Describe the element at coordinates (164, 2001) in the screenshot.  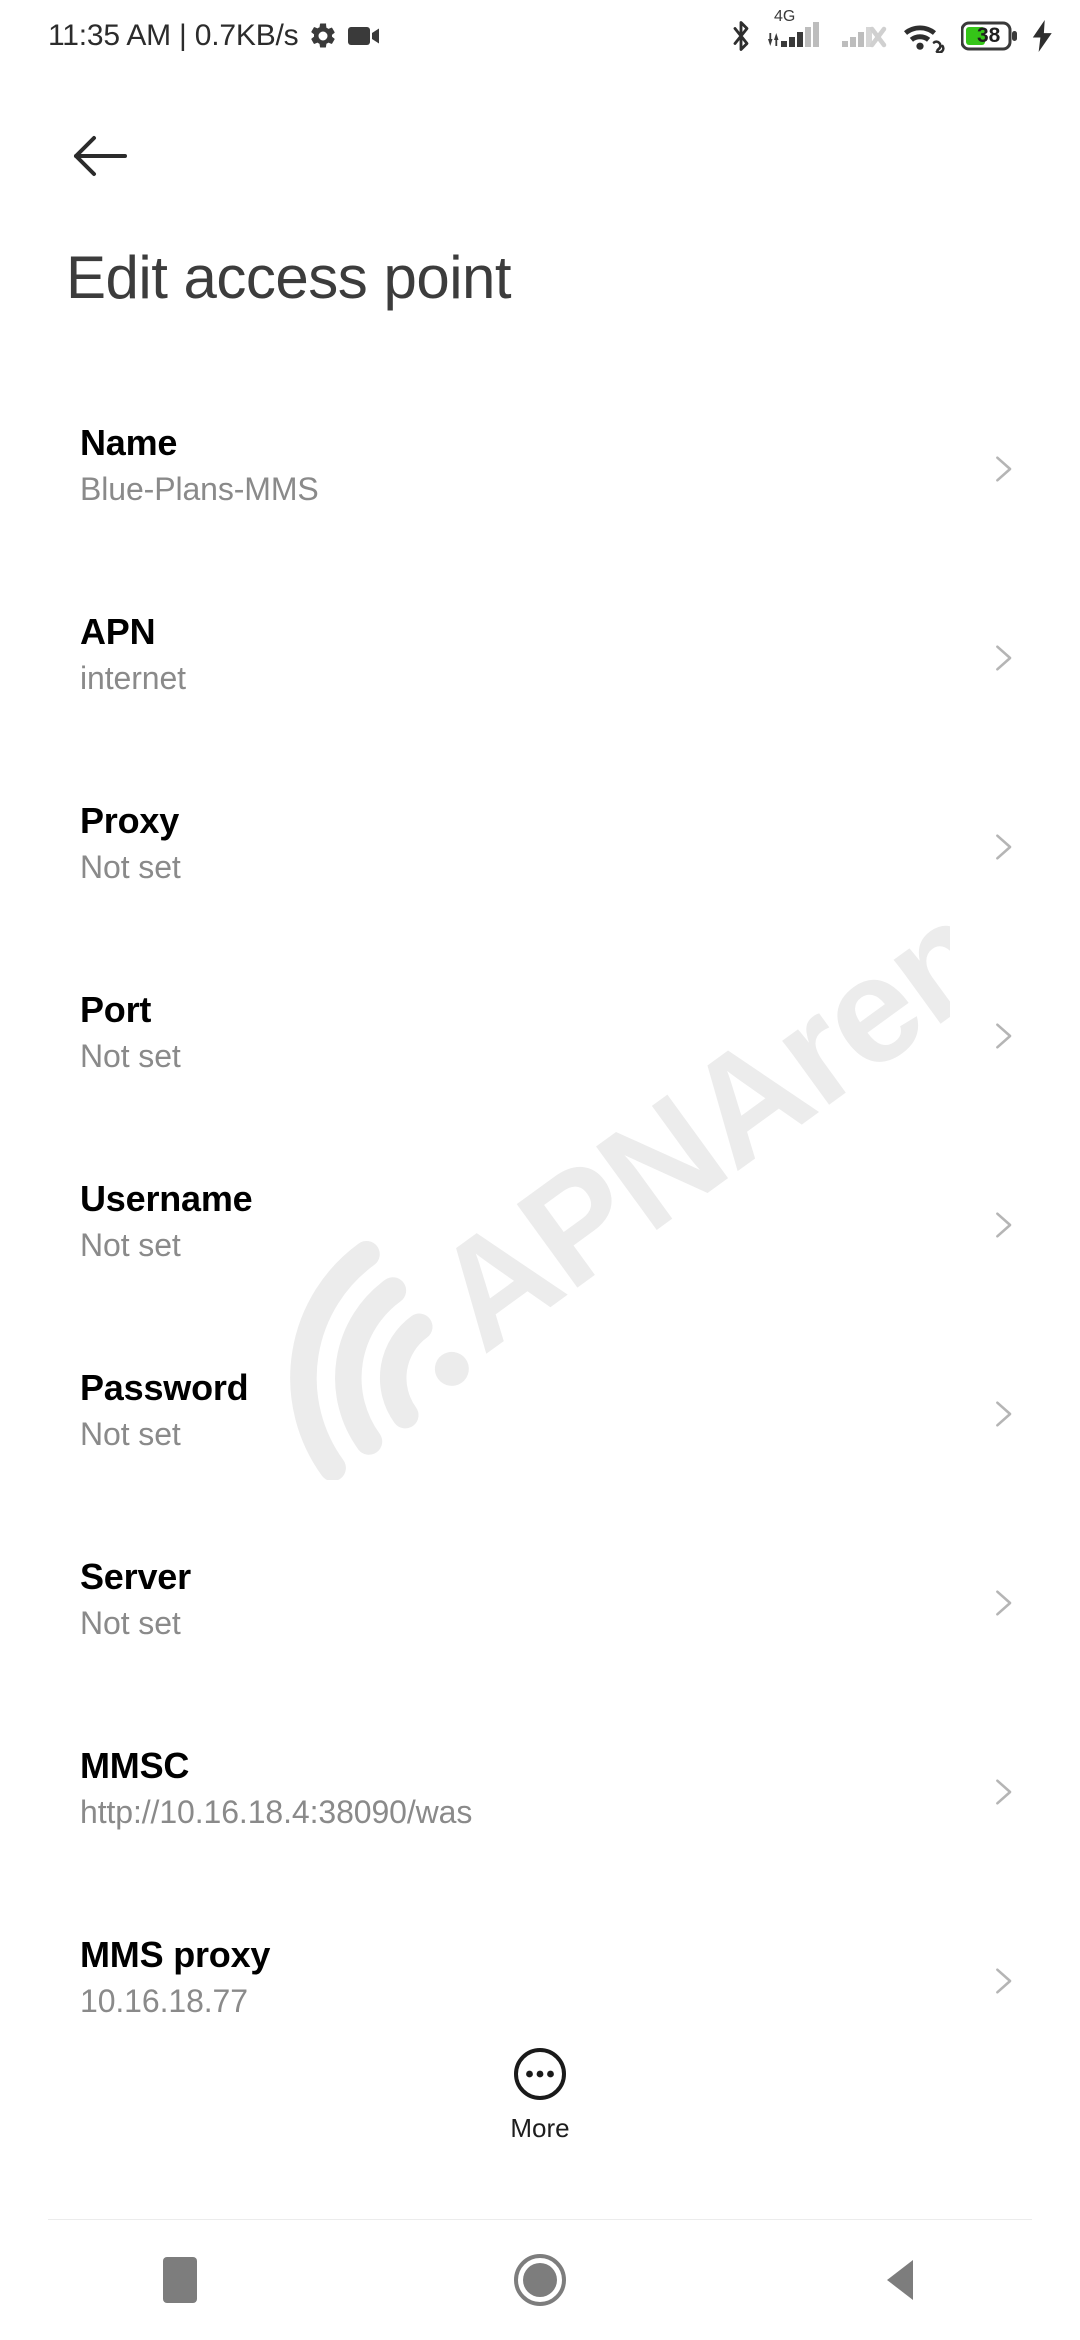
I see `row-value: 10.16.18.77` at that location.